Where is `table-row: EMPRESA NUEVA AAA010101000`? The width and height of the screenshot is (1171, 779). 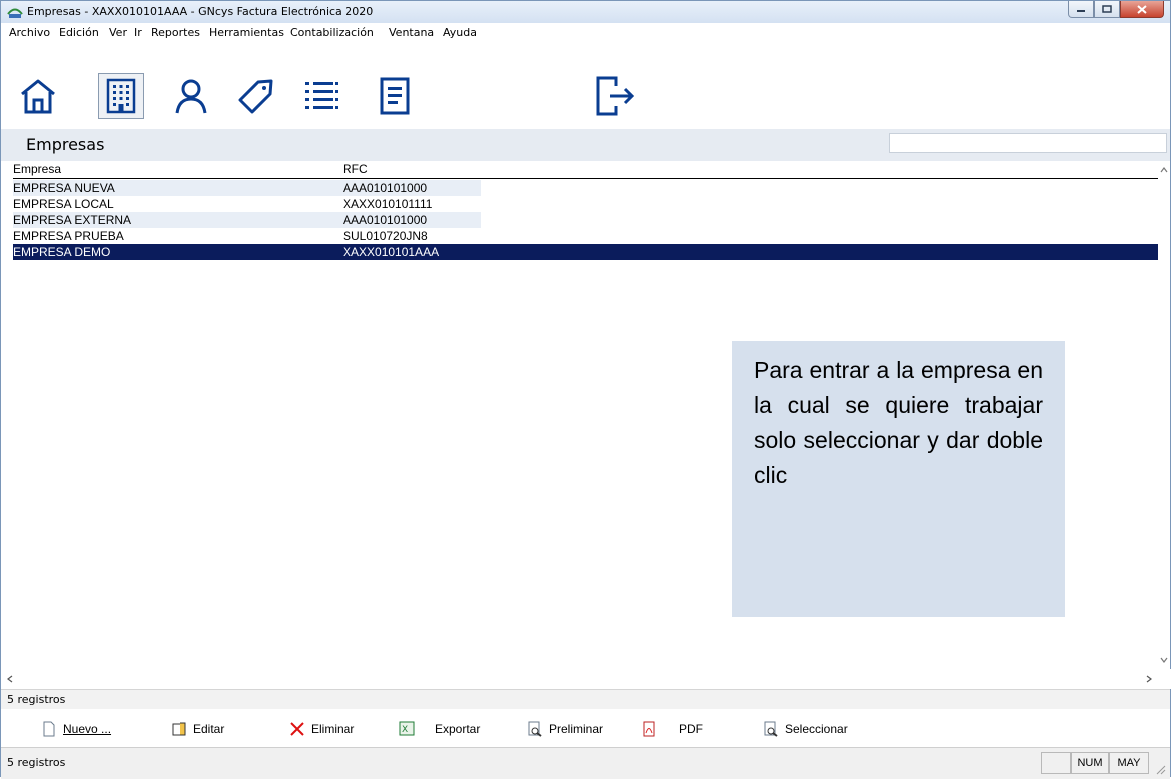
table-row: EMPRESA NUEVA AAA010101000 is located at coordinates (247, 188).